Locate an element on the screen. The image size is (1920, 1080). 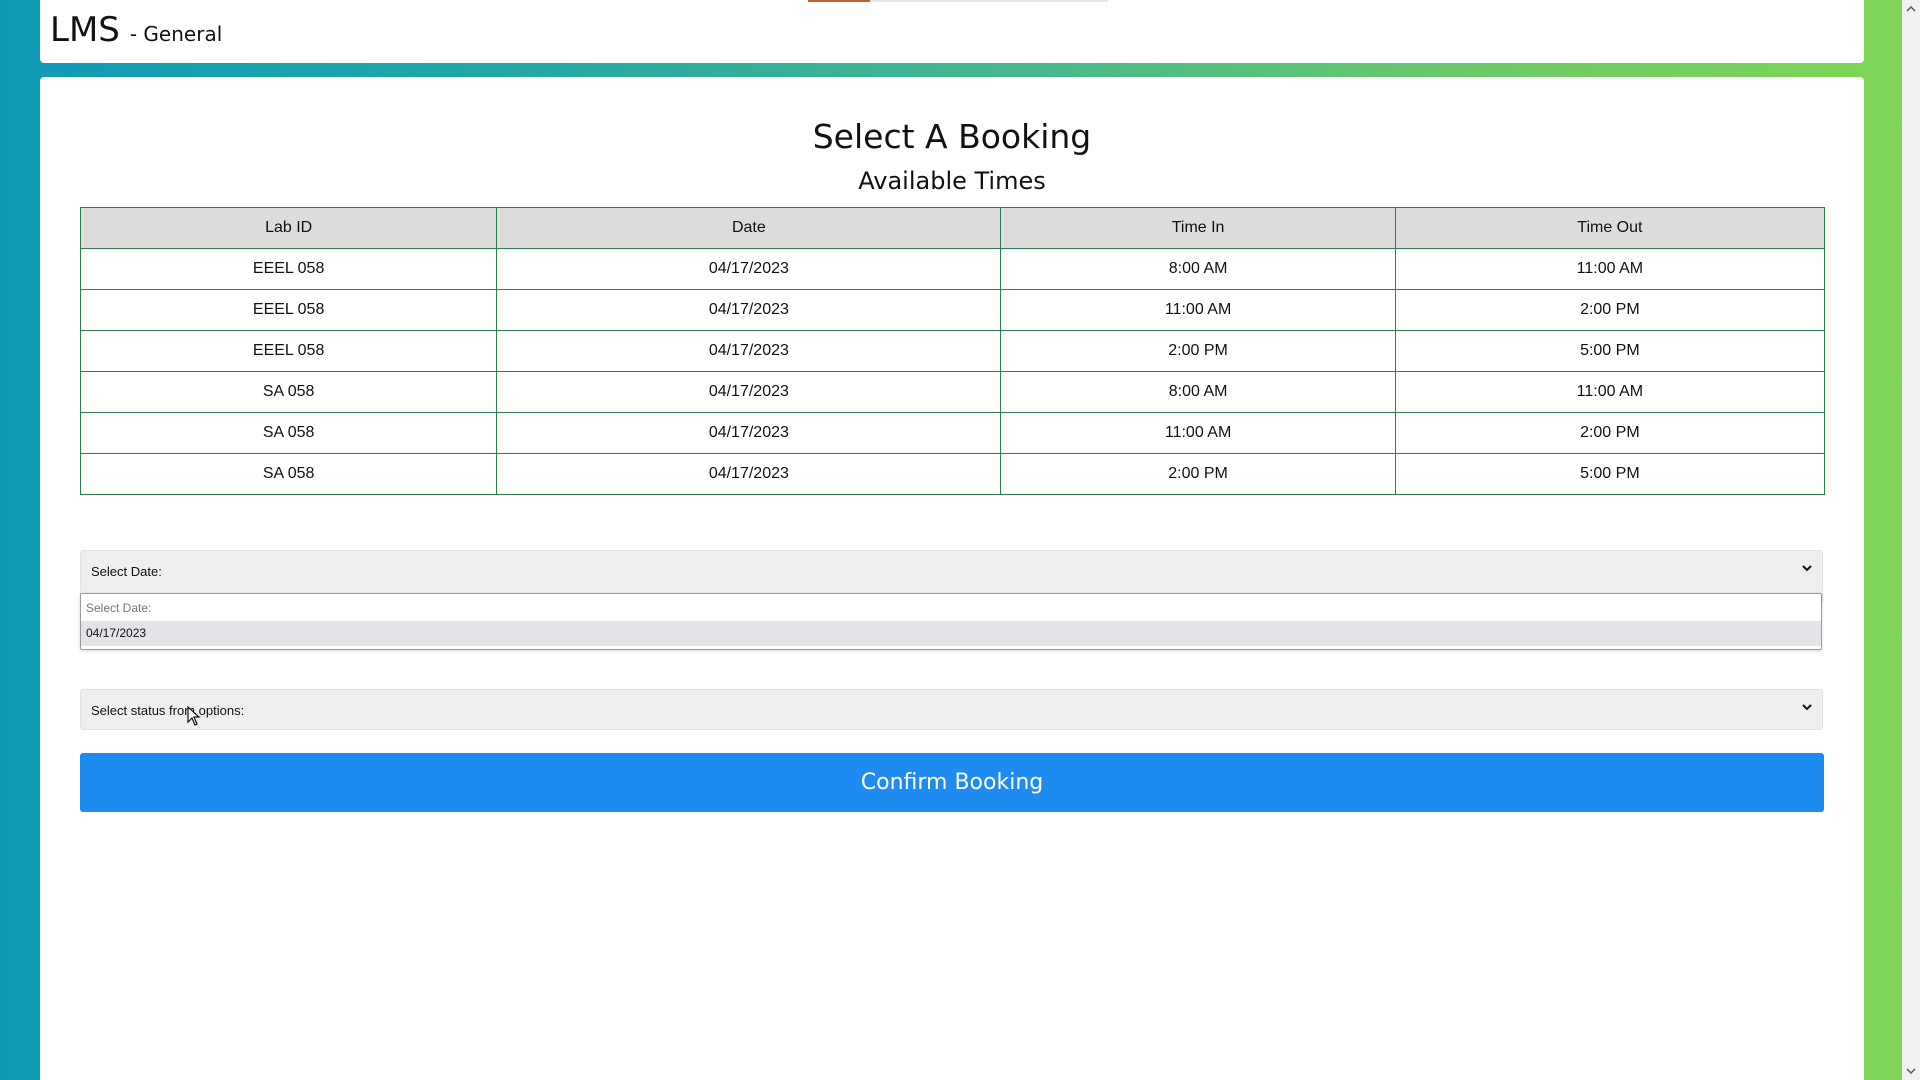
section-name: - General is located at coordinates (176, 34).